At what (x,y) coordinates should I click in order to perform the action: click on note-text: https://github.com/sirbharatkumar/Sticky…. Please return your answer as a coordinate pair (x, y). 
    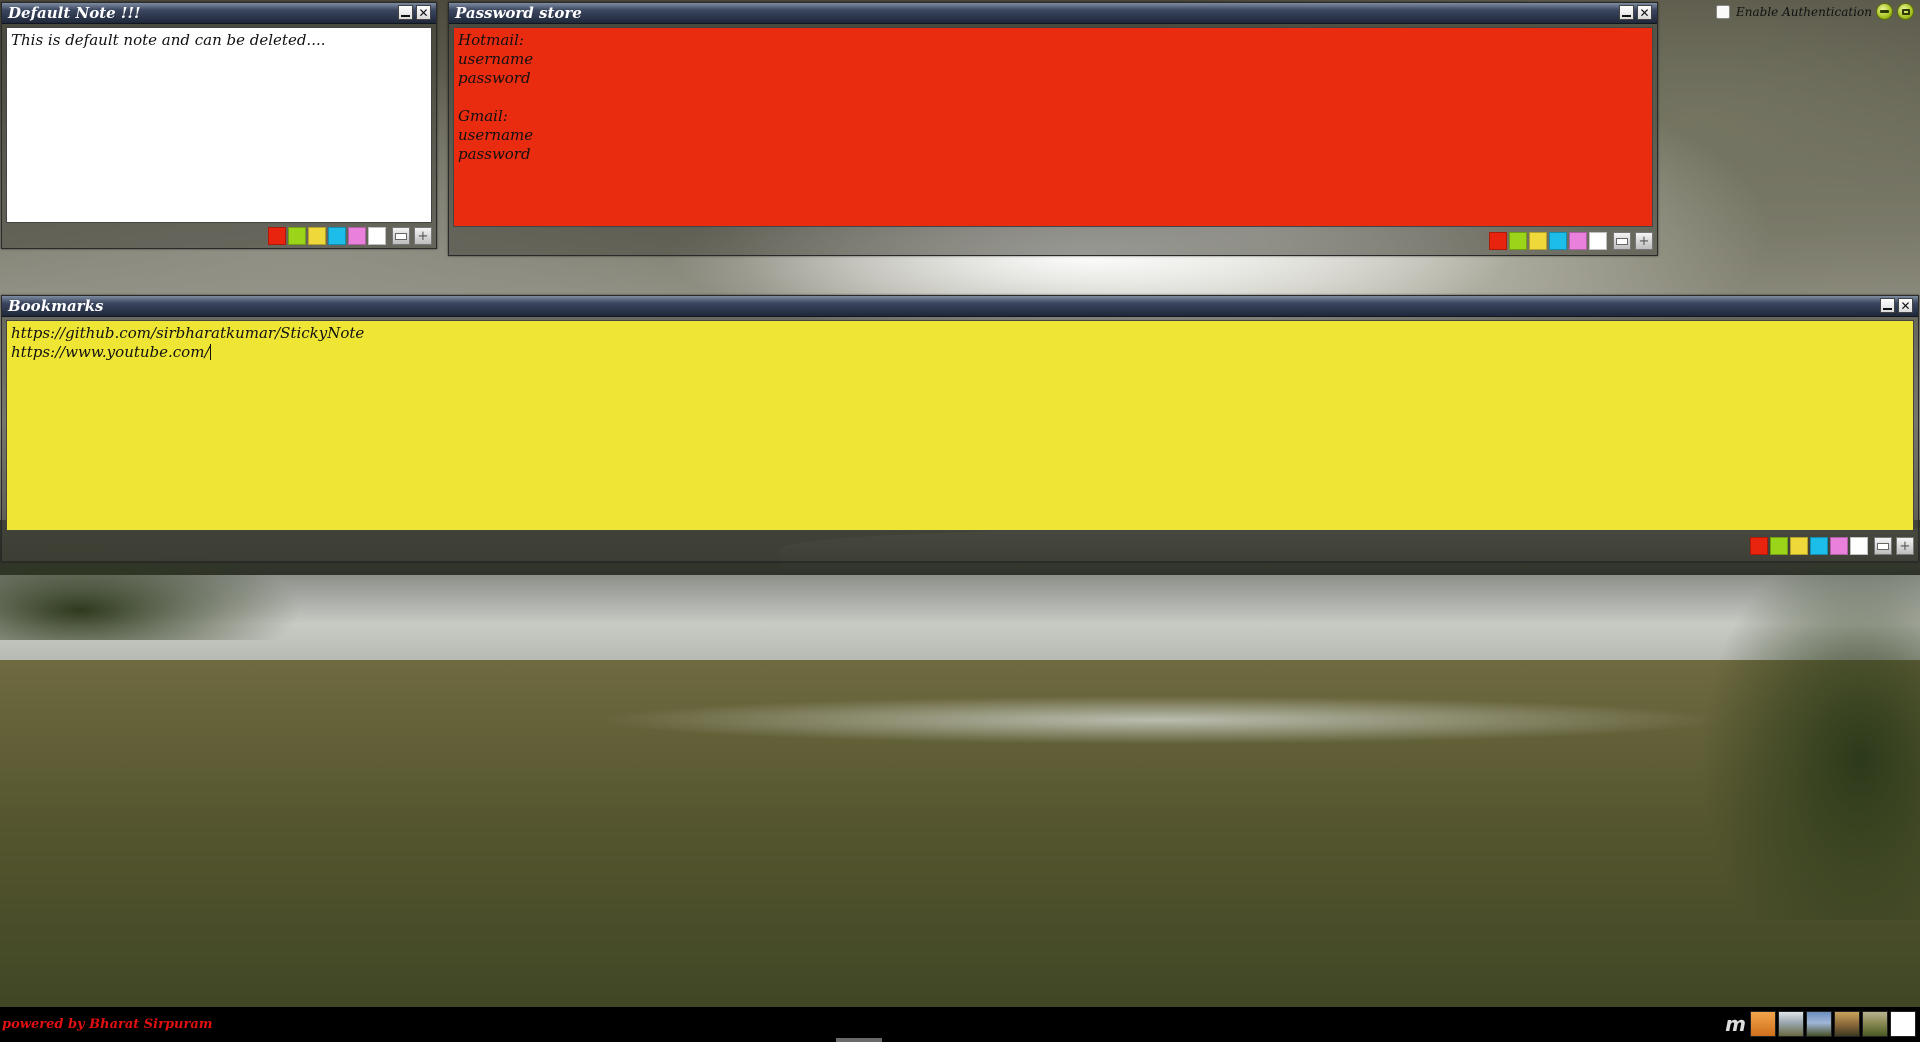
    Looking at the image, I should click on (188, 342).